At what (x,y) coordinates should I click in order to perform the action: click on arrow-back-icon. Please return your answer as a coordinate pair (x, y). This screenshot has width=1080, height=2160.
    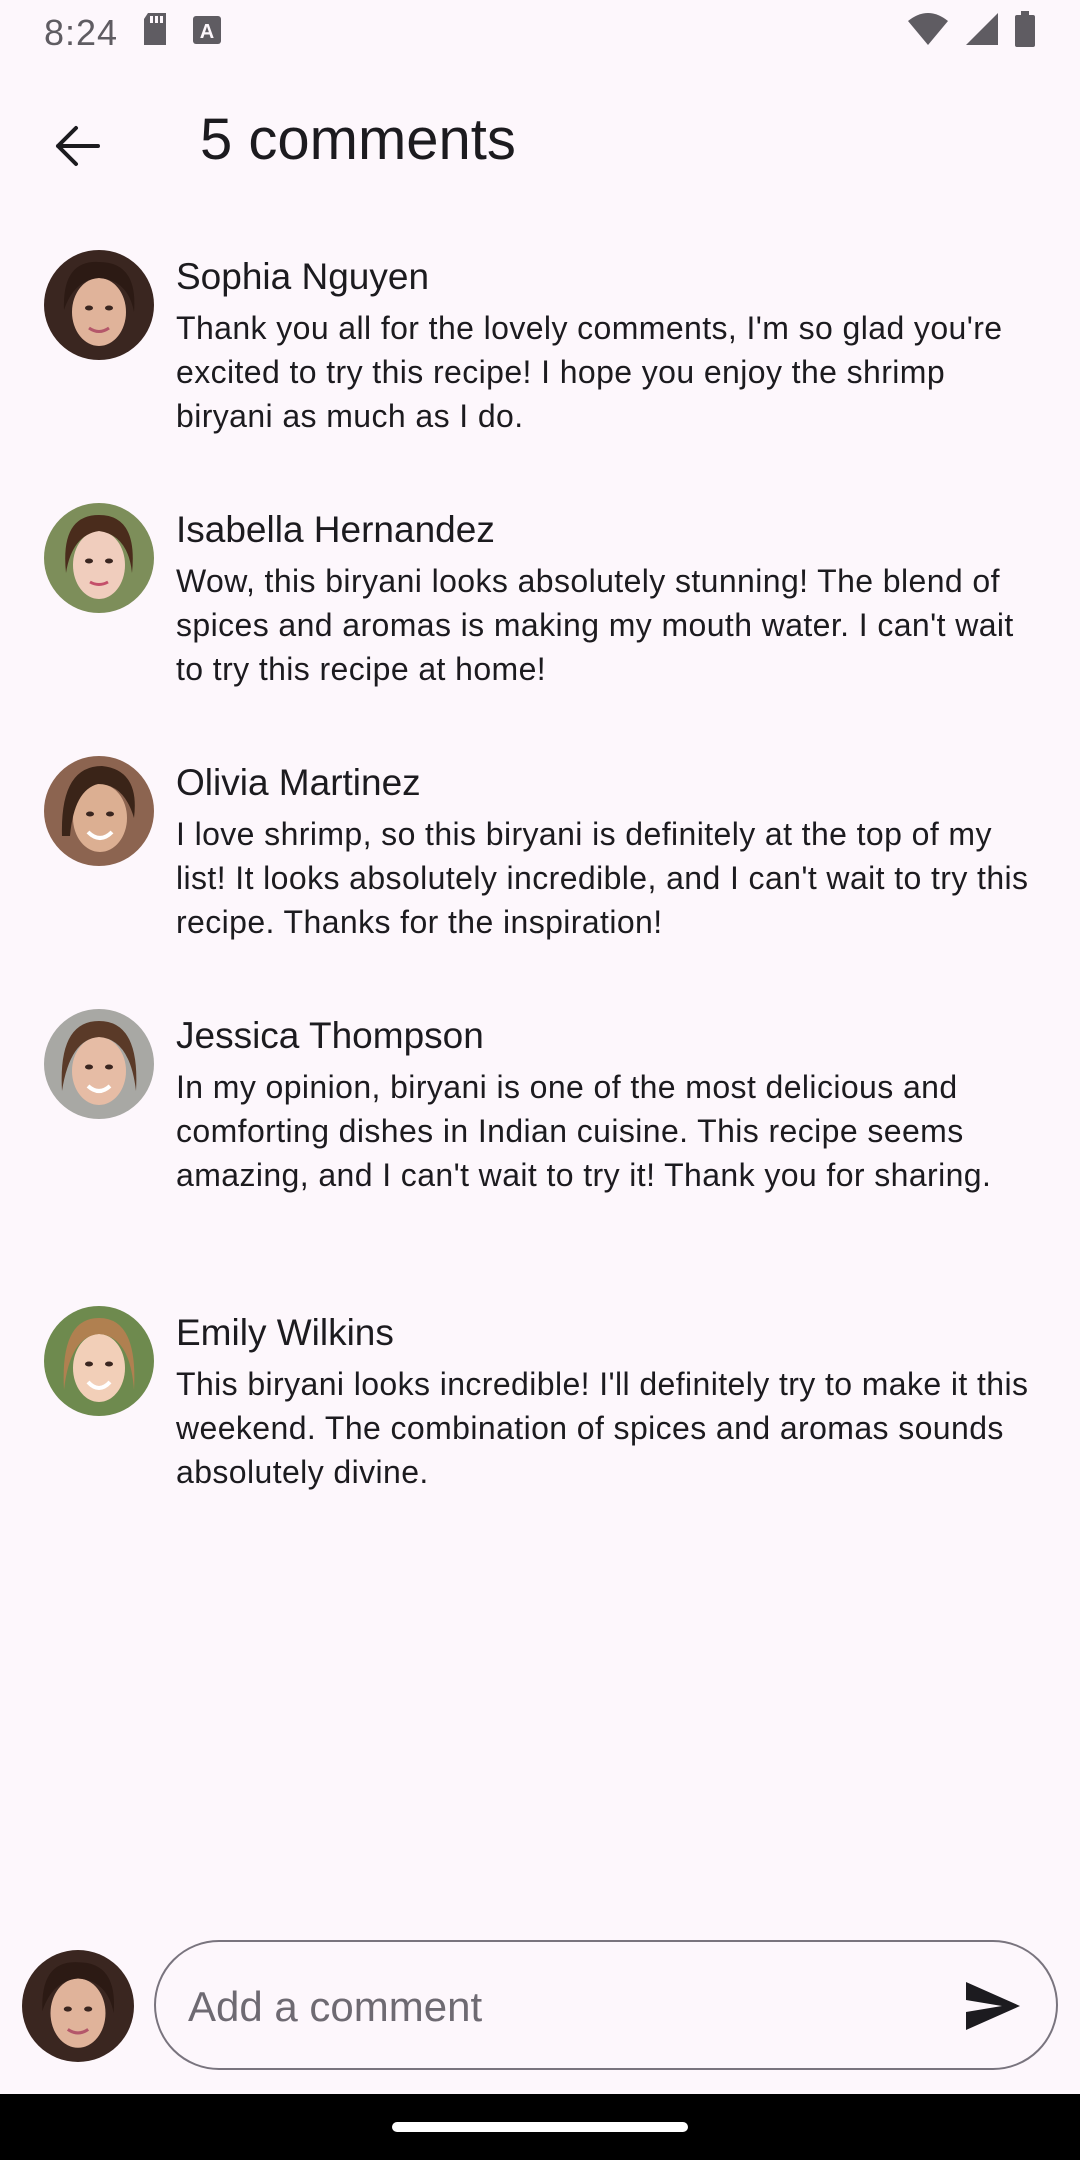
    Looking at the image, I should click on (76, 148).